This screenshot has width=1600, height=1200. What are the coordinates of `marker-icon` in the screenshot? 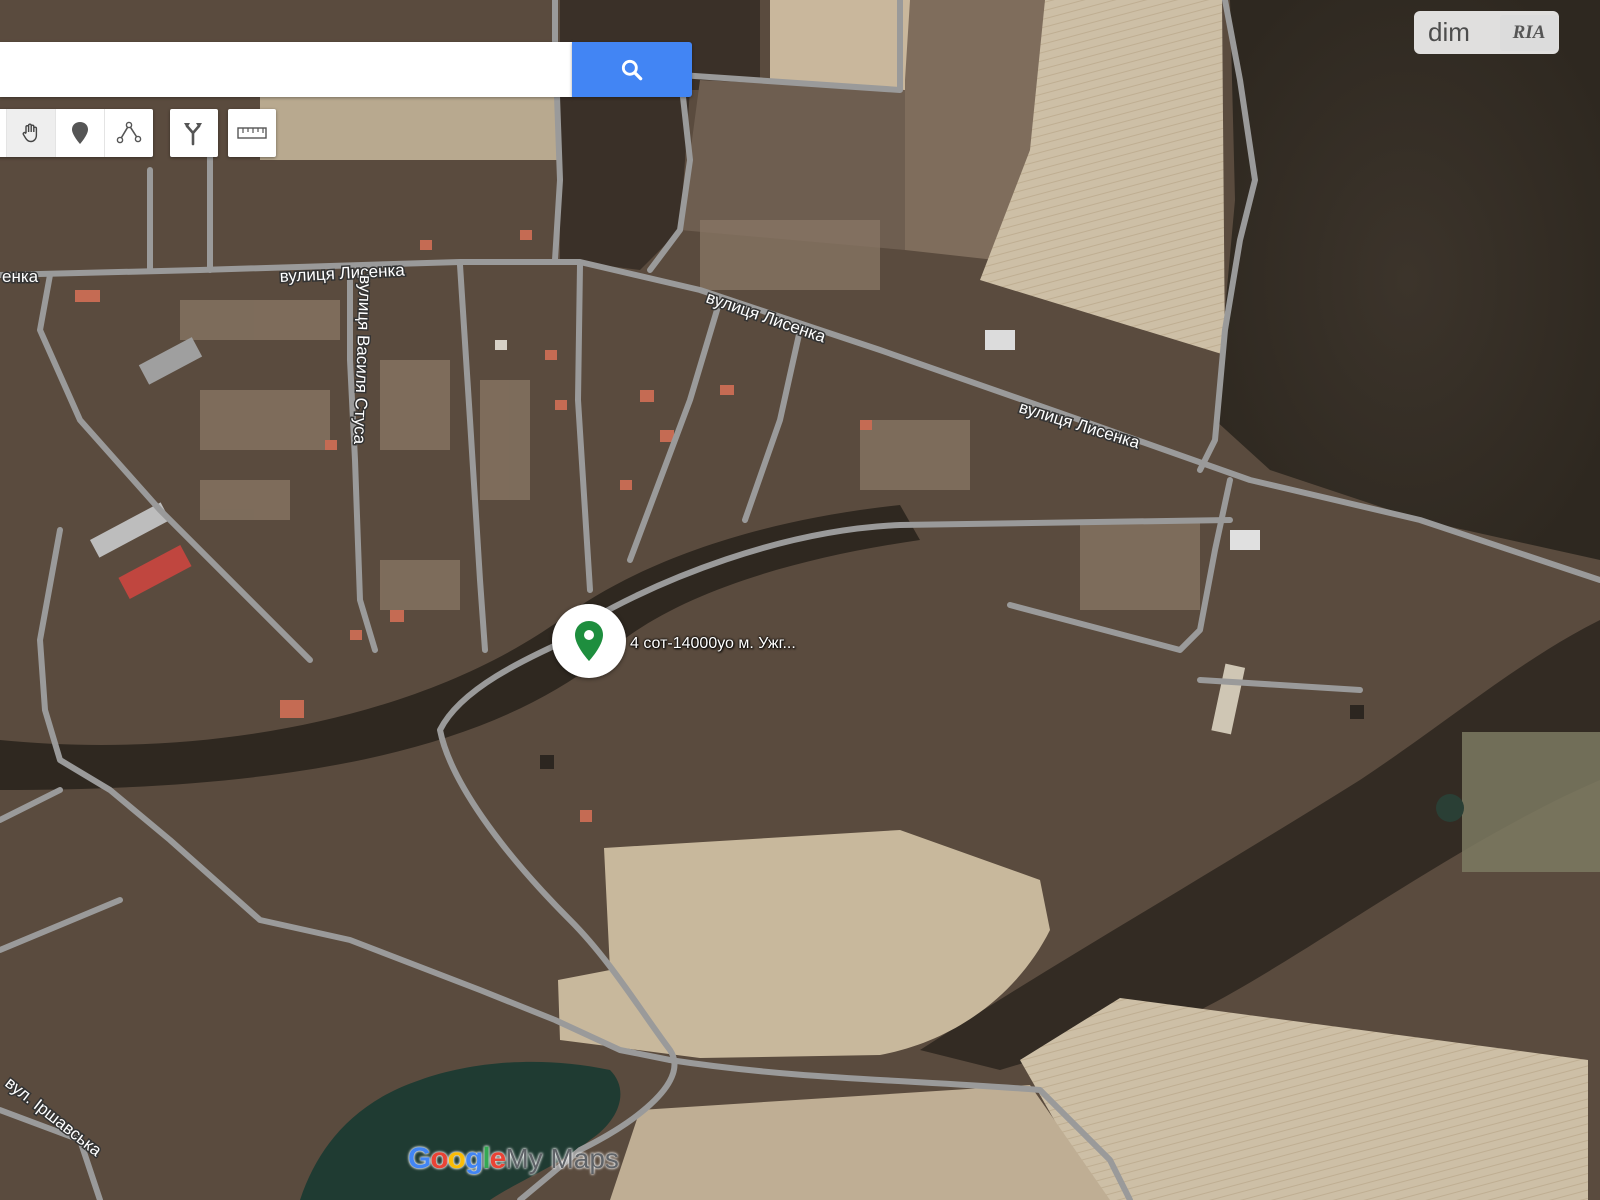 It's located at (80, 133).